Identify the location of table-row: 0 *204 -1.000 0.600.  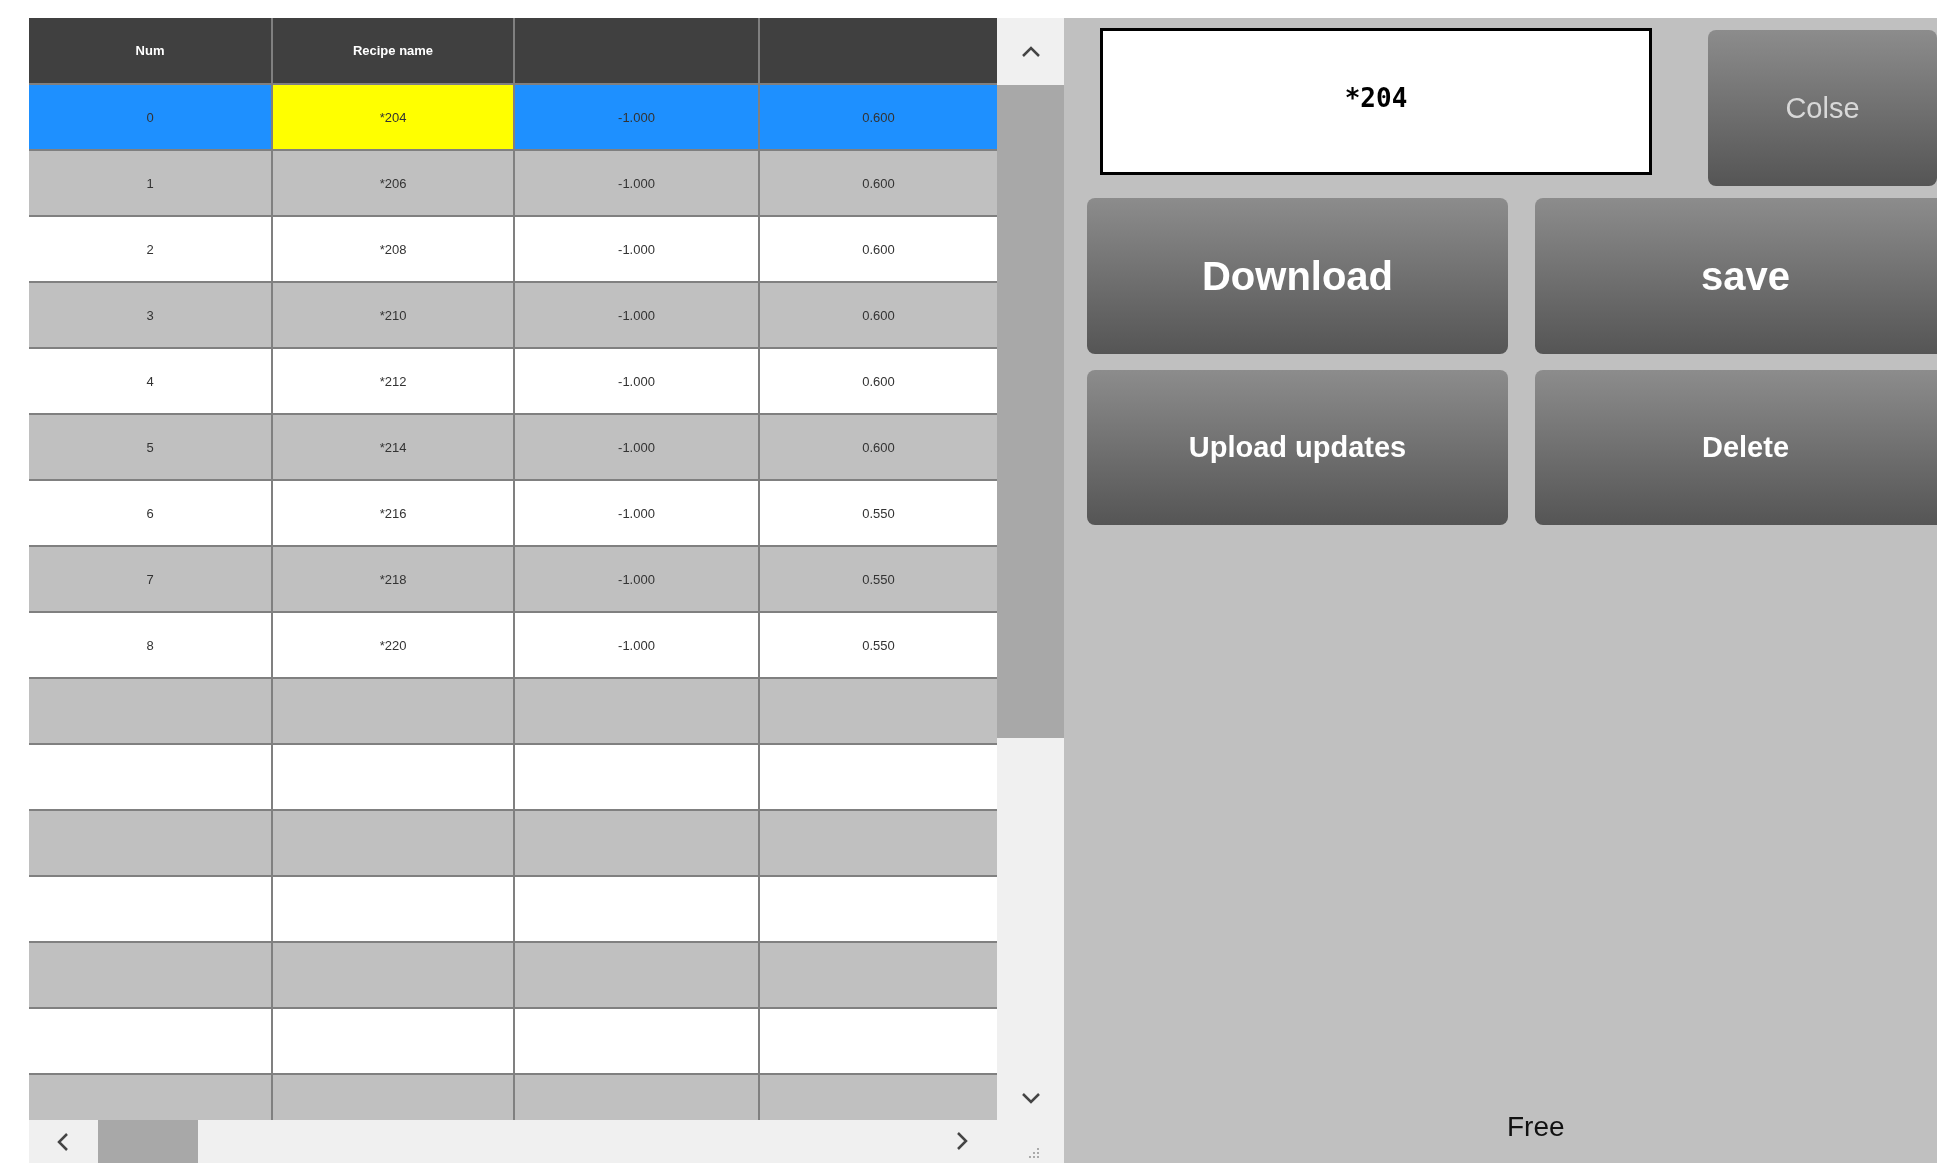
(513, 118).